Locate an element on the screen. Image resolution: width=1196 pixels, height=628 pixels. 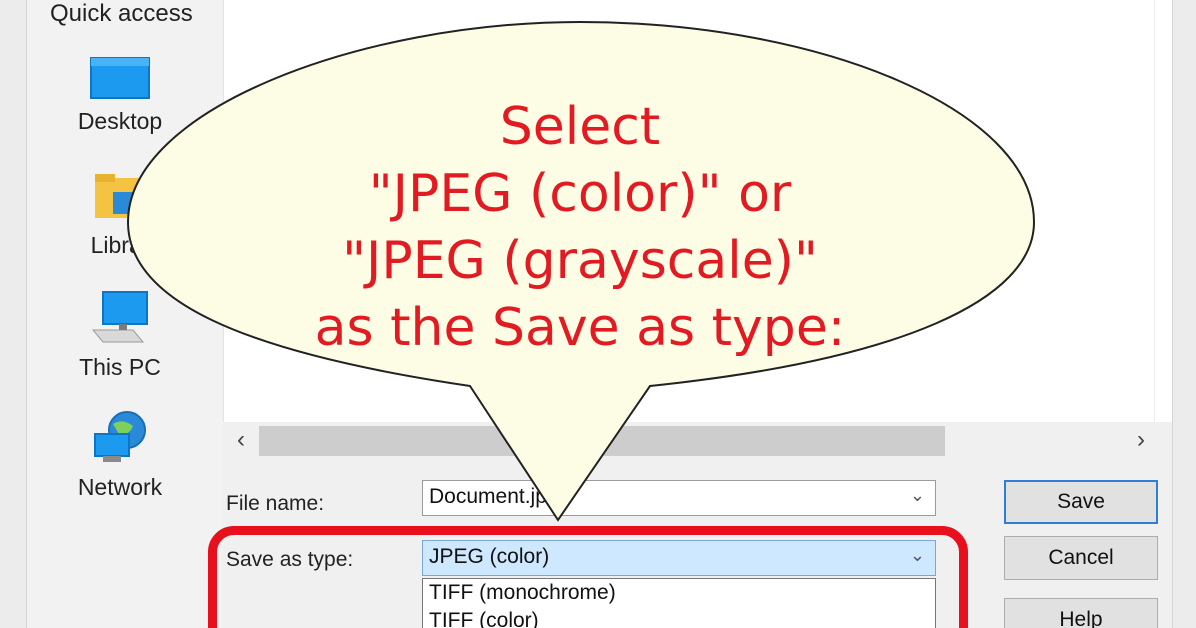
callout-line: Select is located at coordinates (580, 127).